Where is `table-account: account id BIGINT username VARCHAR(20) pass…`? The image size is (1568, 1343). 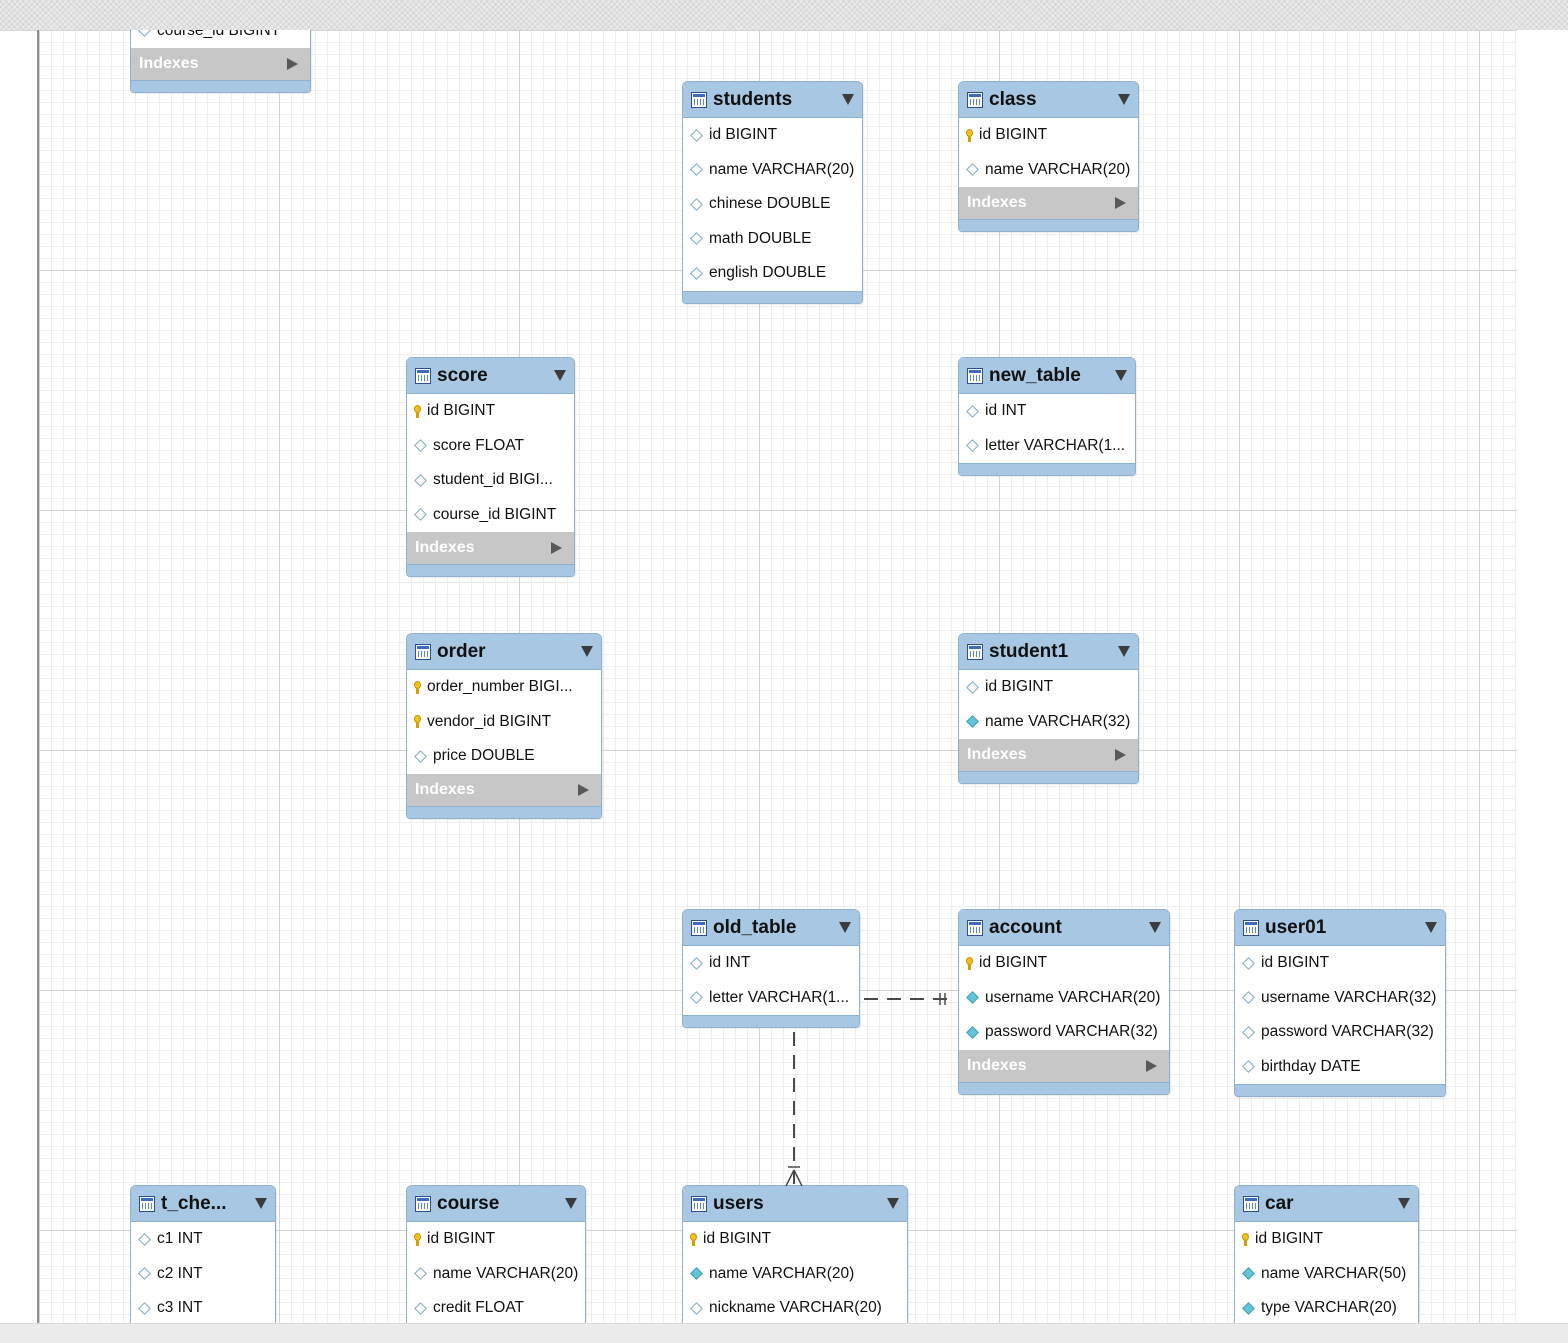 table-account: account id BIGINT username VARCHAR(20) pass… is located at coordinates (1064, 1002).